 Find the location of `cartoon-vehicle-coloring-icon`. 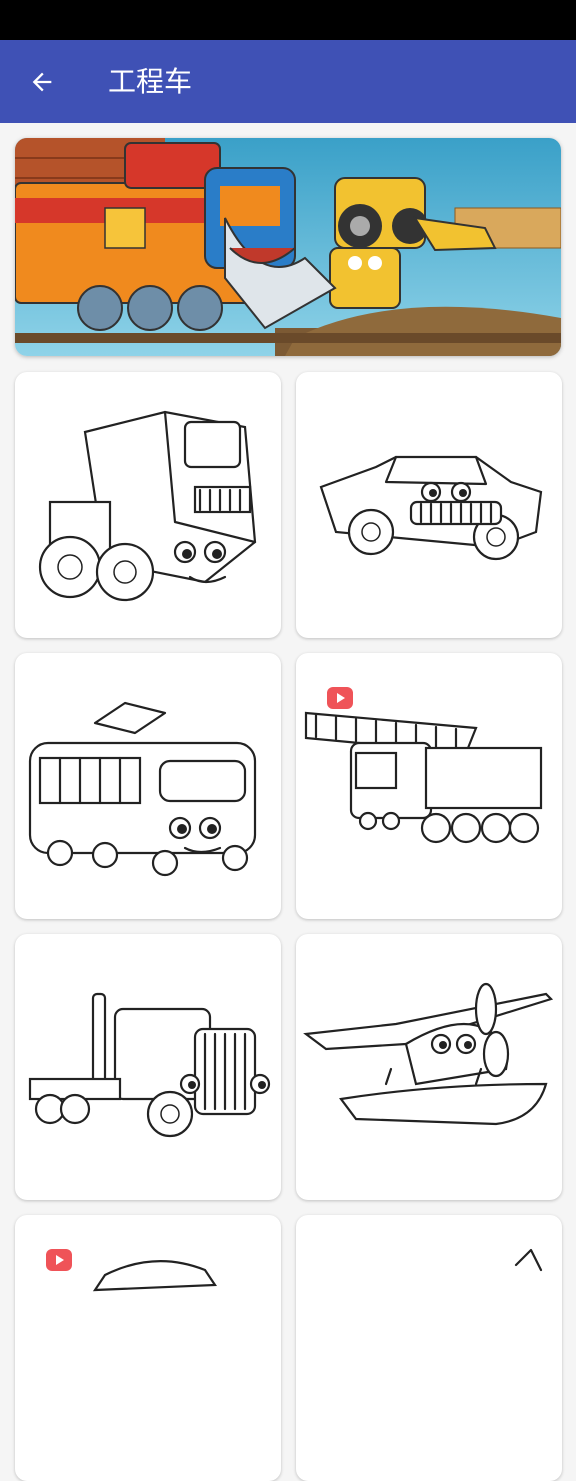

cartoon-vehicle-coloring-icon is located at coordinates (528, 1260).